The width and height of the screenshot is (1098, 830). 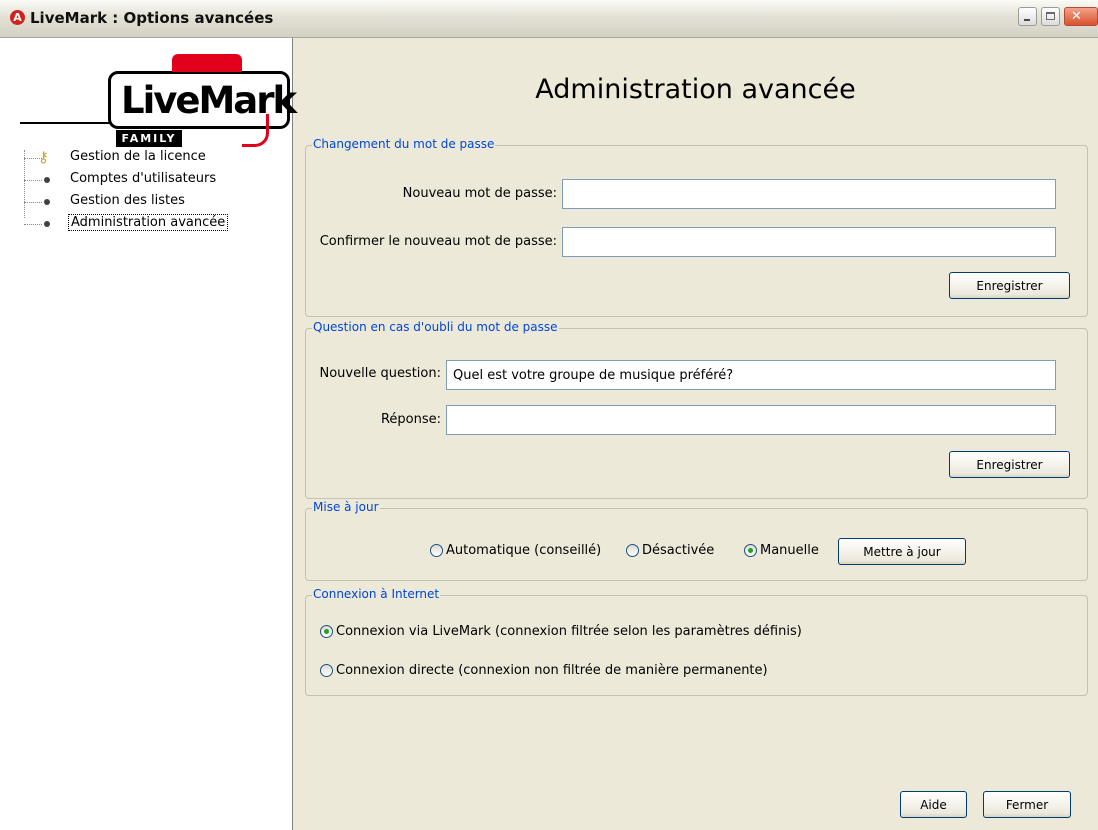 I want to click on update-now-button: Mettre à jour, so click(x=902, y=551).